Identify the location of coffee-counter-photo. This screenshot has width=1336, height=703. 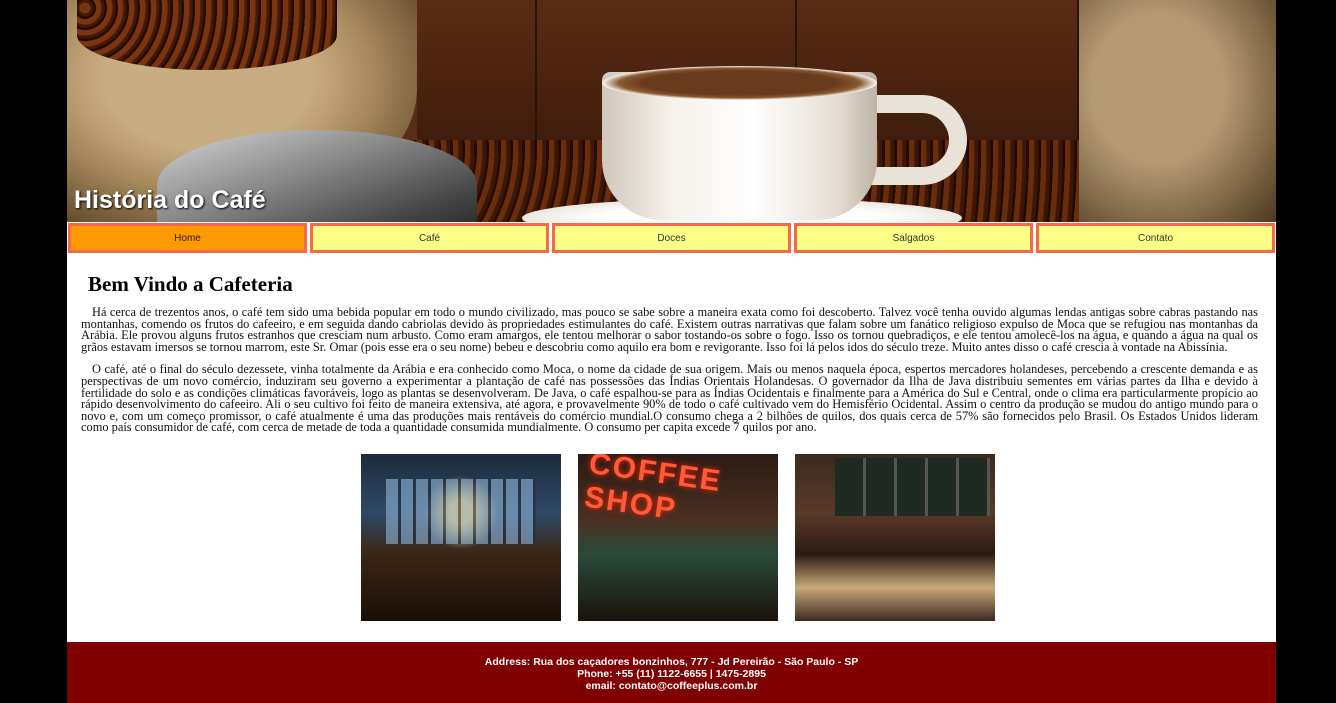
(895, 537).